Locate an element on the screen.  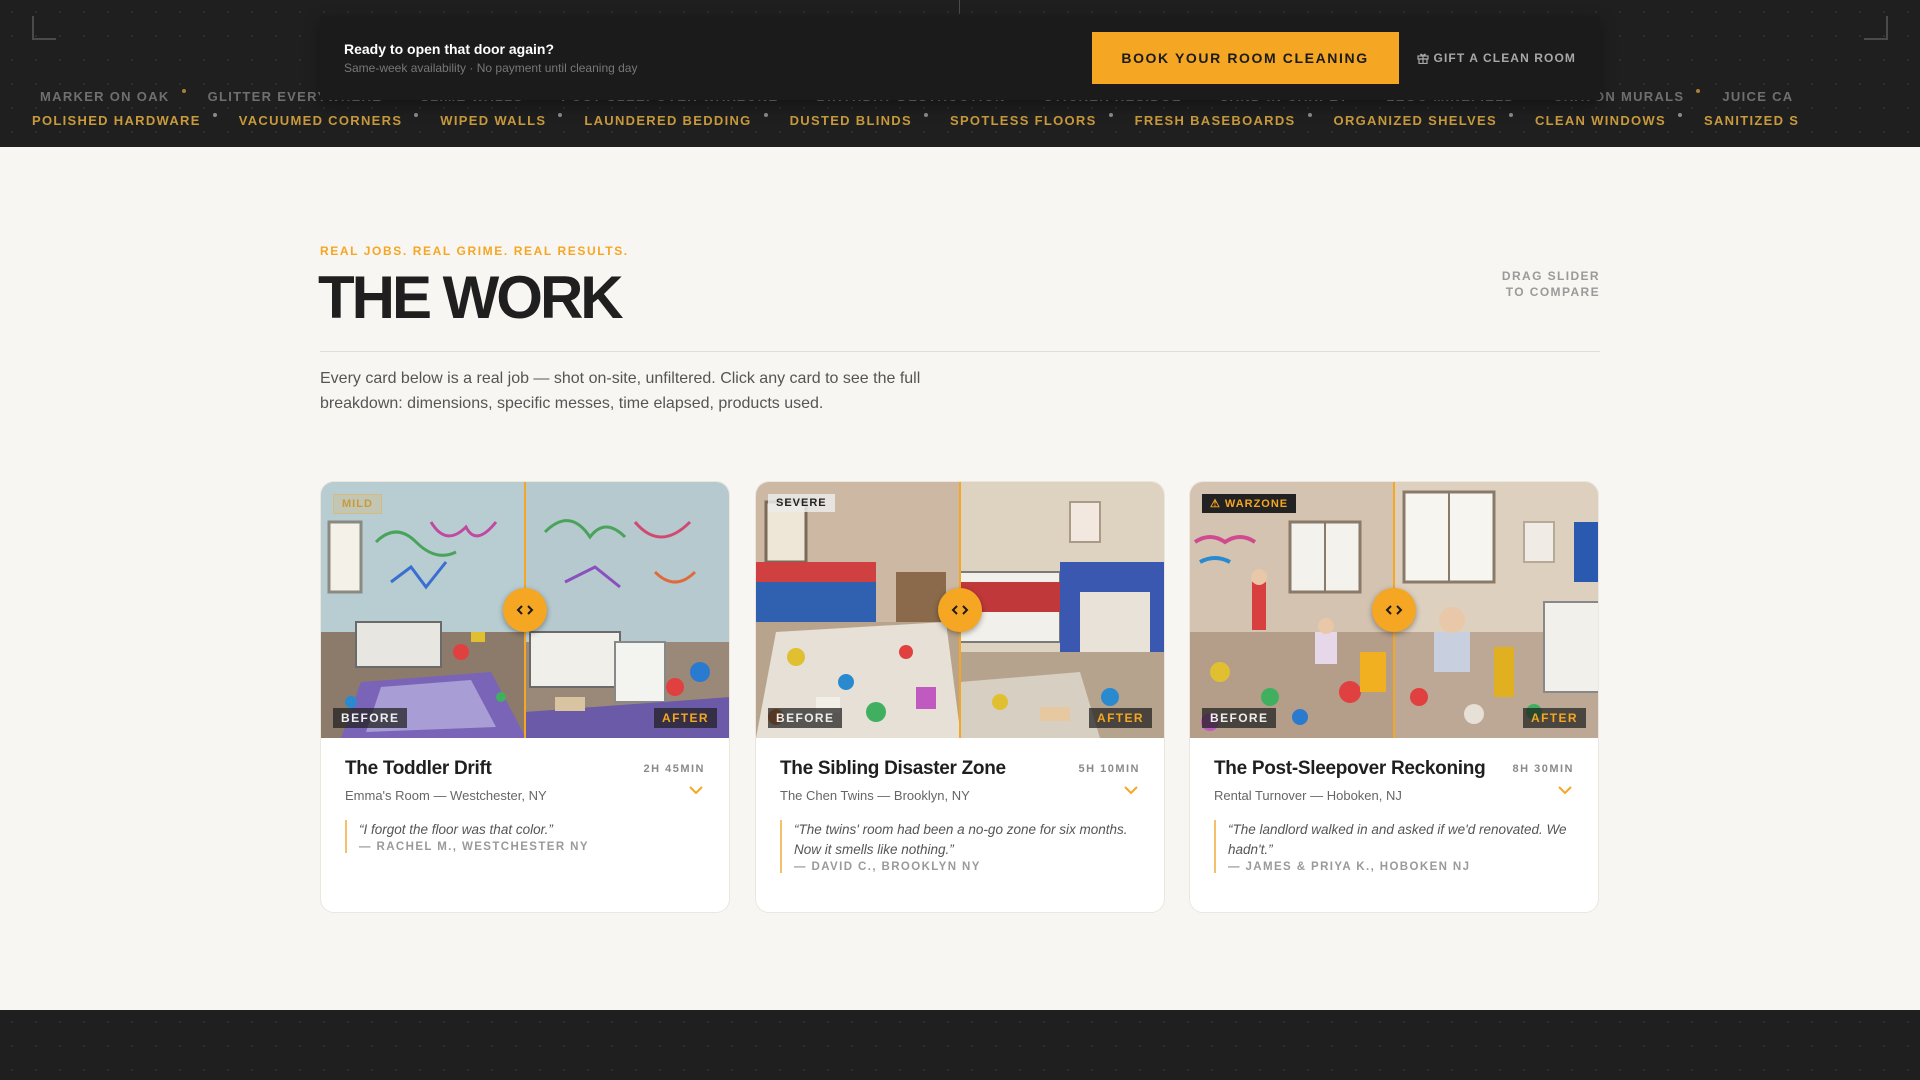
ticker-item: Clean Windows is located at coordinates (1600, 120).